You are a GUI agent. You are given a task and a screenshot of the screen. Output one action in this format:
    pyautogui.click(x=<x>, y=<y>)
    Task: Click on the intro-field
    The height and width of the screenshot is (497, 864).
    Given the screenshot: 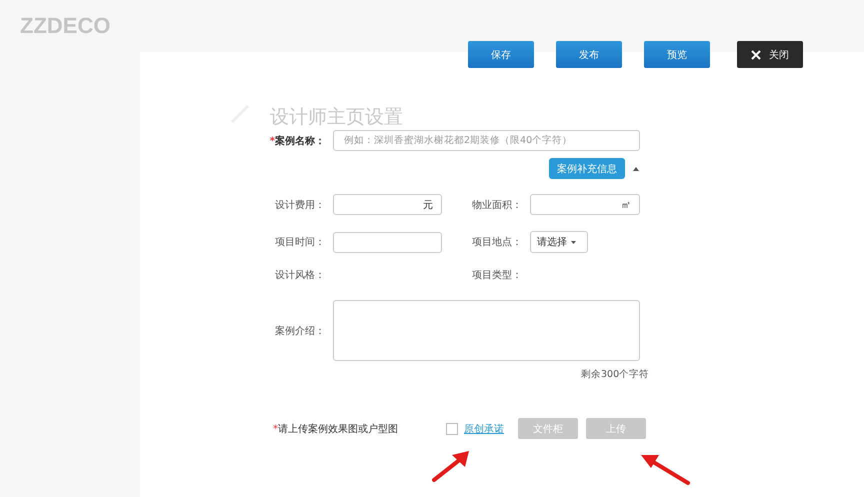 What is the action you would take?
    pyautogui.click(x=486, y=330)
    